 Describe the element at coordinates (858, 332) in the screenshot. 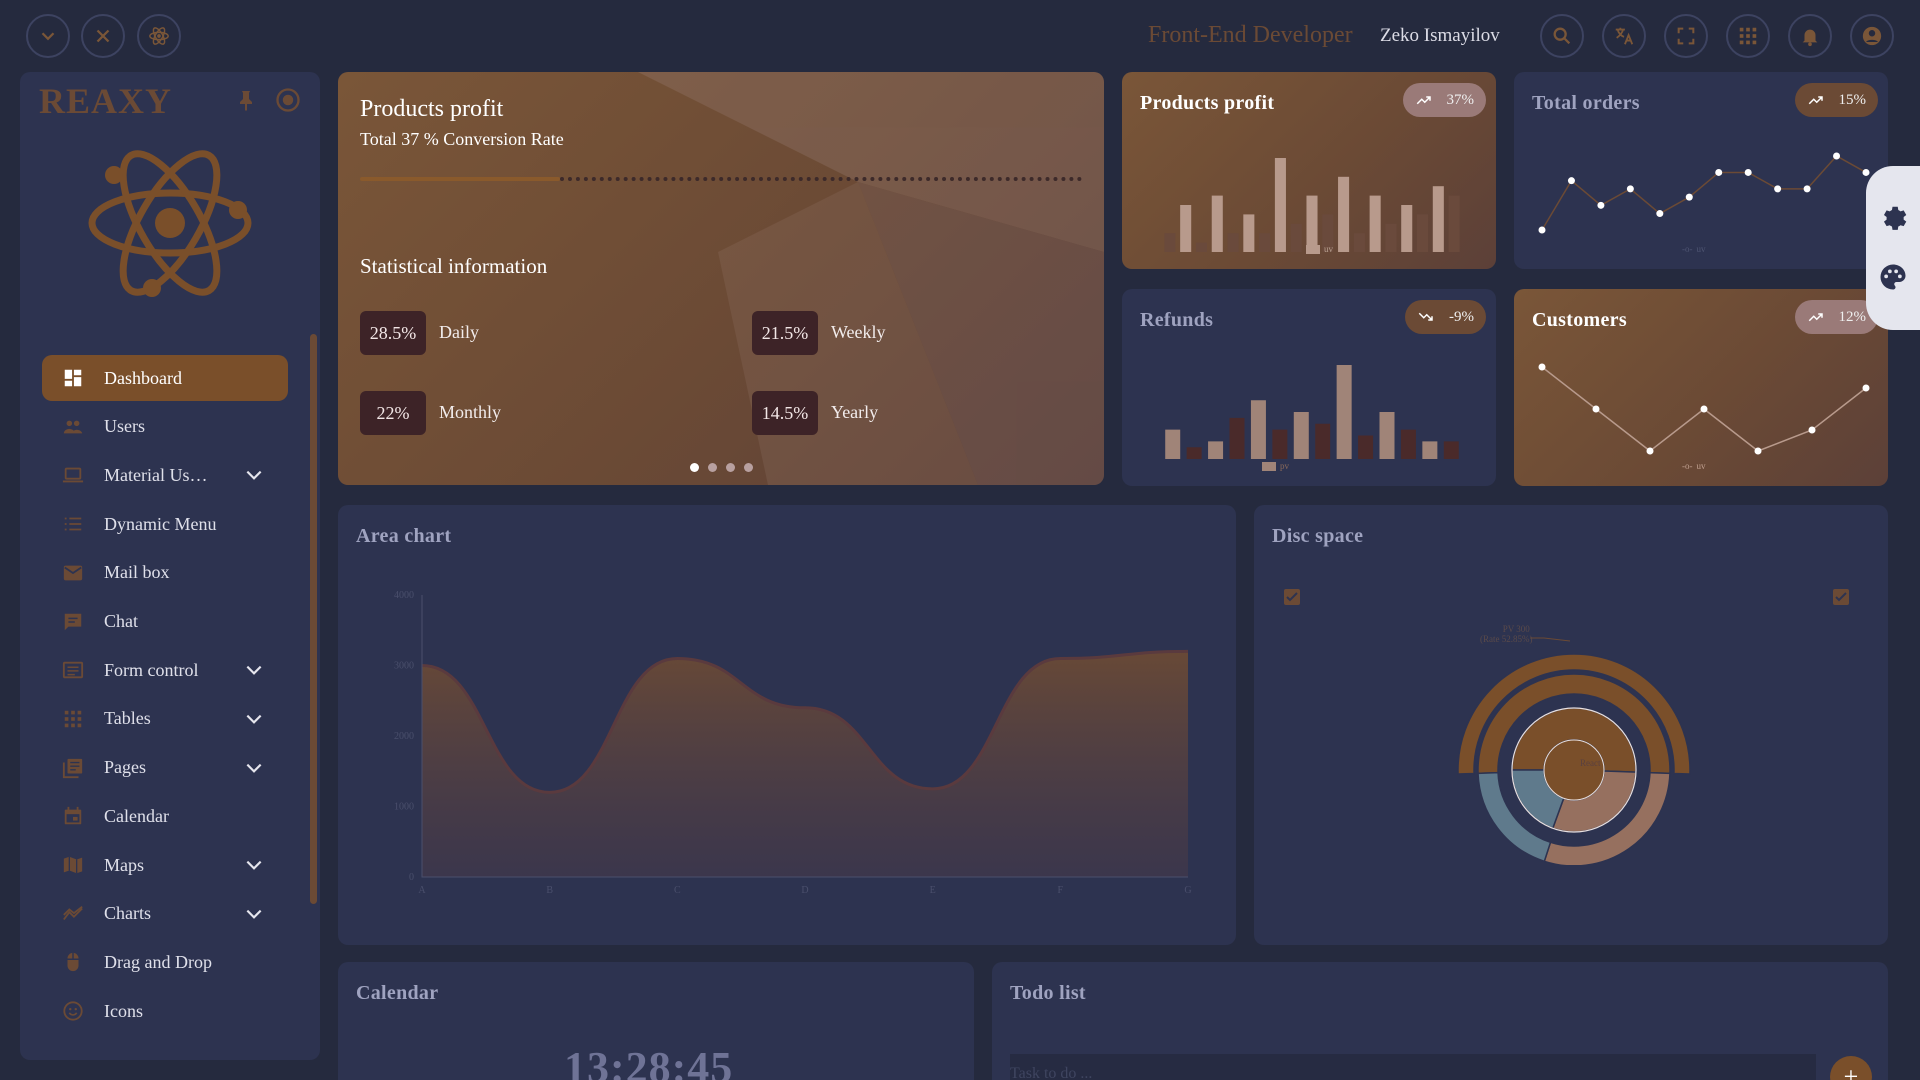

I see `stat-weekly-label: Weekly` at that location.